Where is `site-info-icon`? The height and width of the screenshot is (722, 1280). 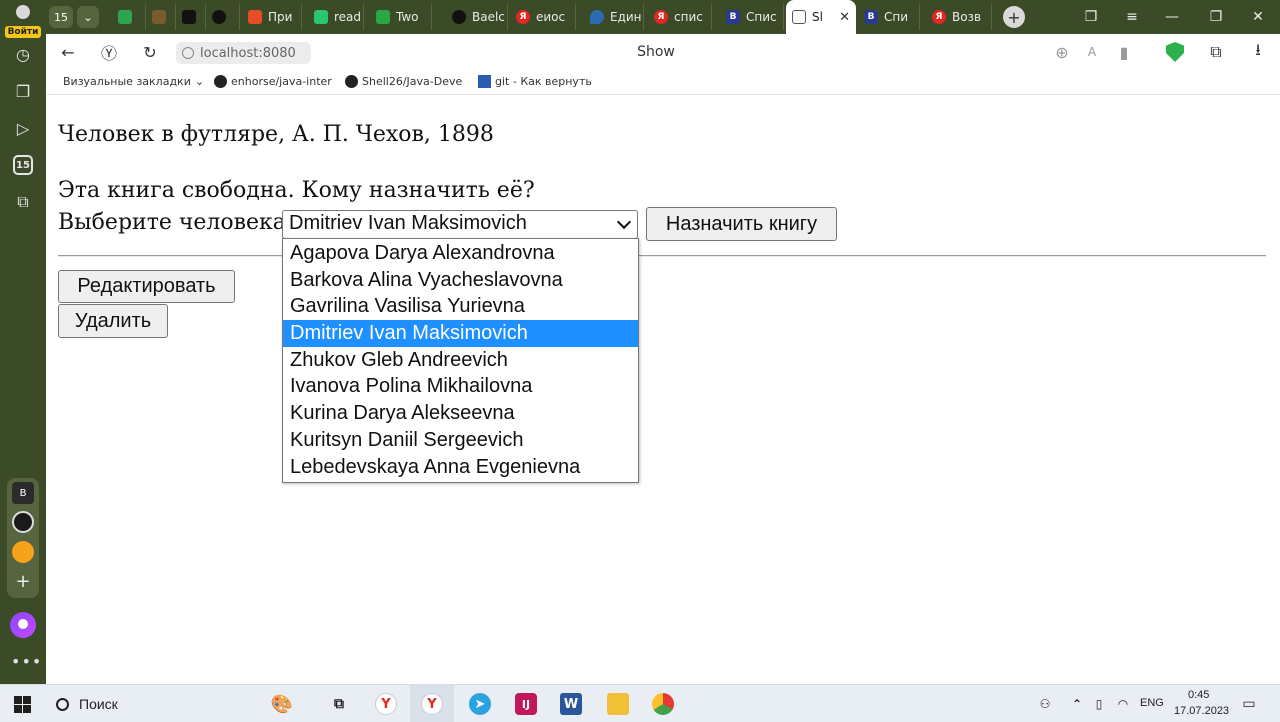
site-info-icon is located at coordinates (188, 53).